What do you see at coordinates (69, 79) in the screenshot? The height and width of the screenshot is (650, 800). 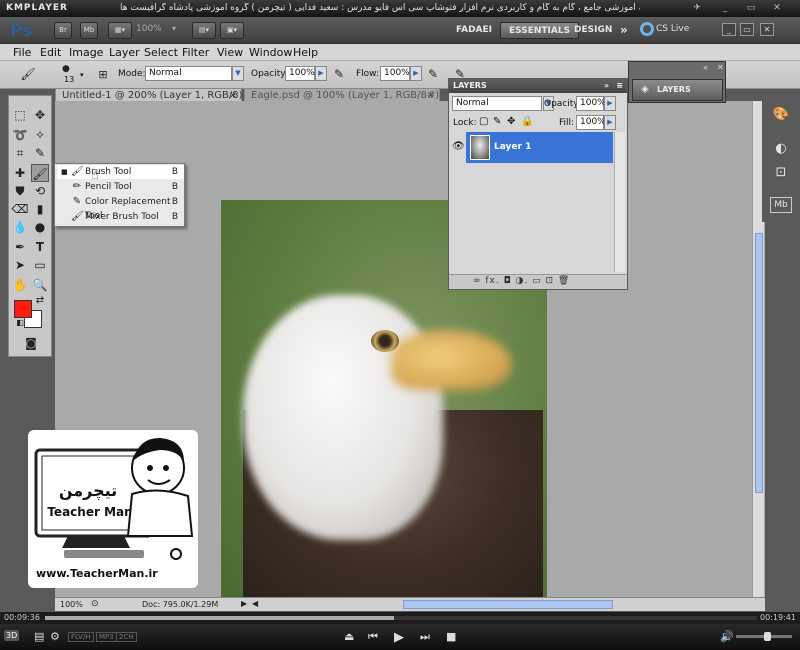 I see `brush-size: 13` at bounding box center [69, 79].